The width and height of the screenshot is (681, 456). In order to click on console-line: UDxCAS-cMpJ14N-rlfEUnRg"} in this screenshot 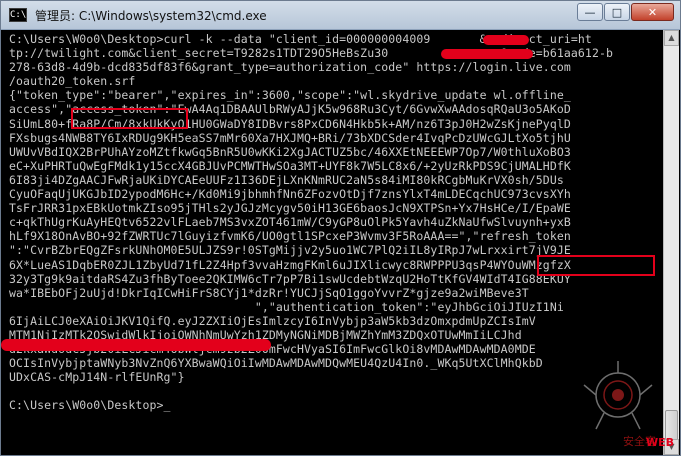, I will do `click(97, 377)`.